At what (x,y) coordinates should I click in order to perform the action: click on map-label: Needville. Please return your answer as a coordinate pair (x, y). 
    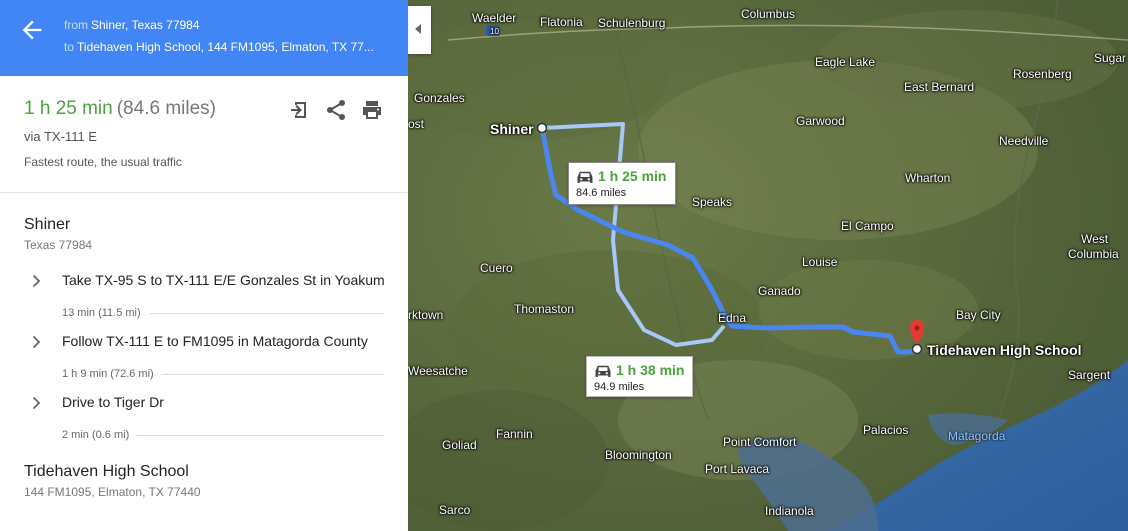
    Looking at the image, I should click on (1024, 141).